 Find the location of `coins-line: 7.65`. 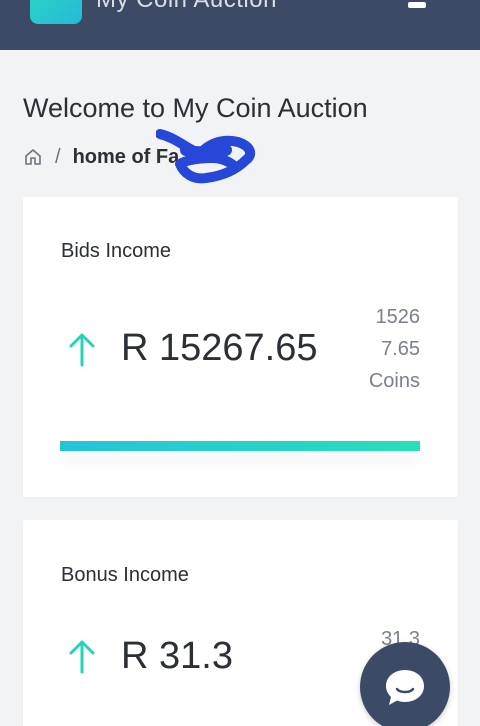

coins-line: 7.65 is located at coordinates (400, 349).